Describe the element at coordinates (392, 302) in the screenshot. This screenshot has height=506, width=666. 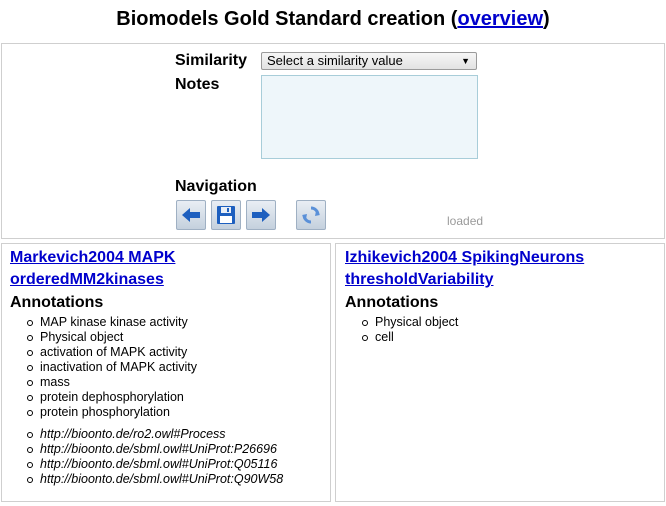
I see `right-annotations-heading: Annotations` at that location.